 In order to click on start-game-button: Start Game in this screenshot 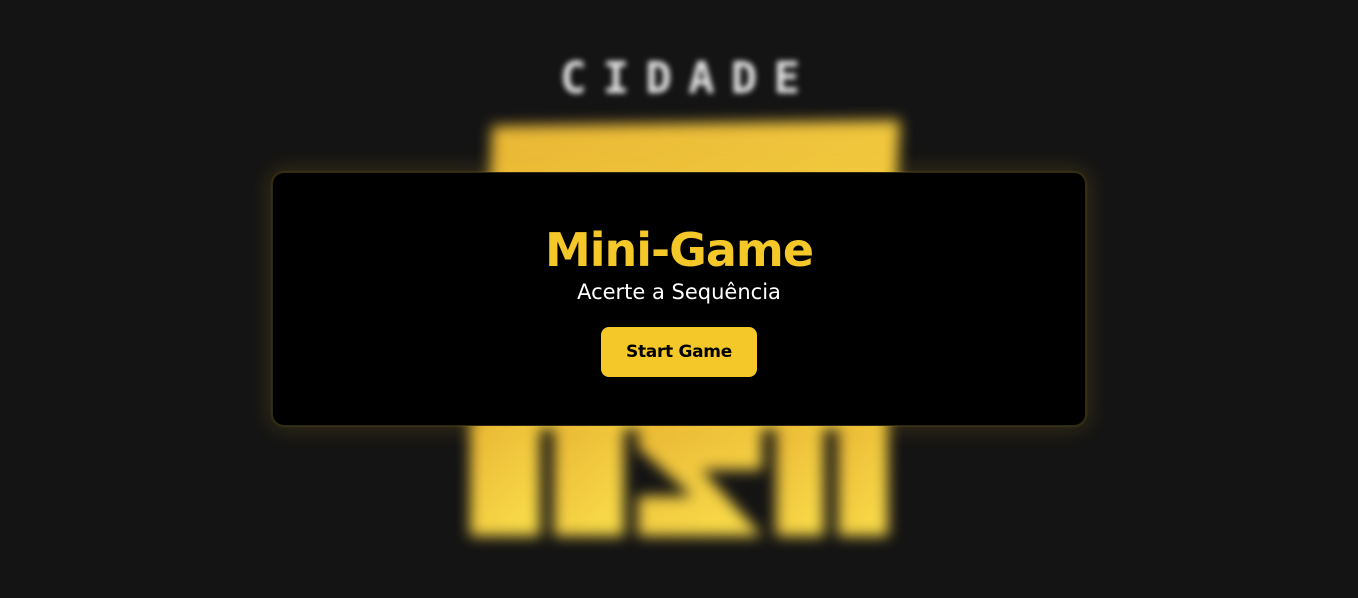, I will do `click(679, 352)`.